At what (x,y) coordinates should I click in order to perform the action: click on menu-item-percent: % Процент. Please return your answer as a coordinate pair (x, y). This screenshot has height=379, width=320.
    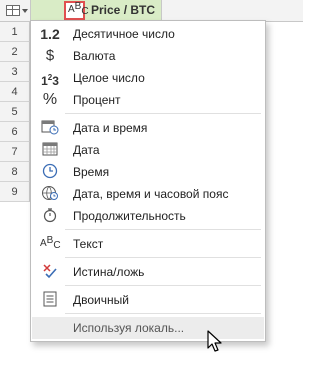
    Looking at the image, I should click on (148, 100).